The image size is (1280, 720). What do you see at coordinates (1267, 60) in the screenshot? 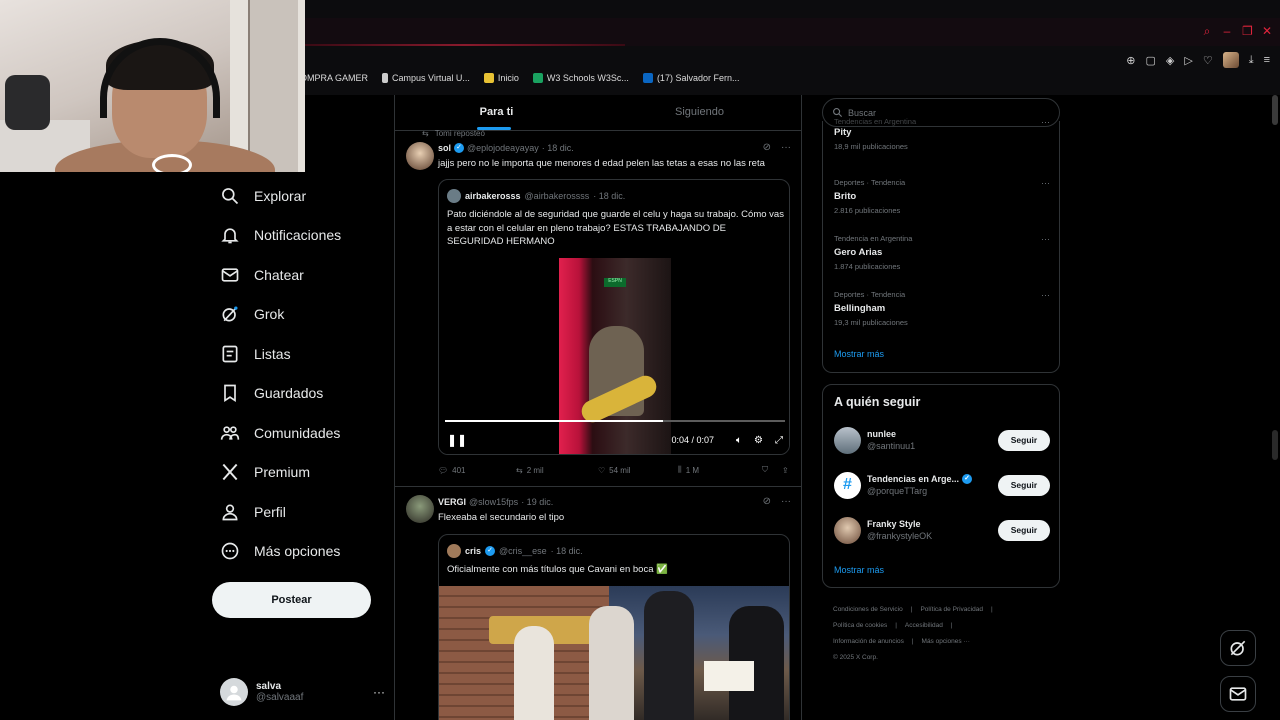
I see `menu-icon: ≡` at bounding box center [1267, 60].